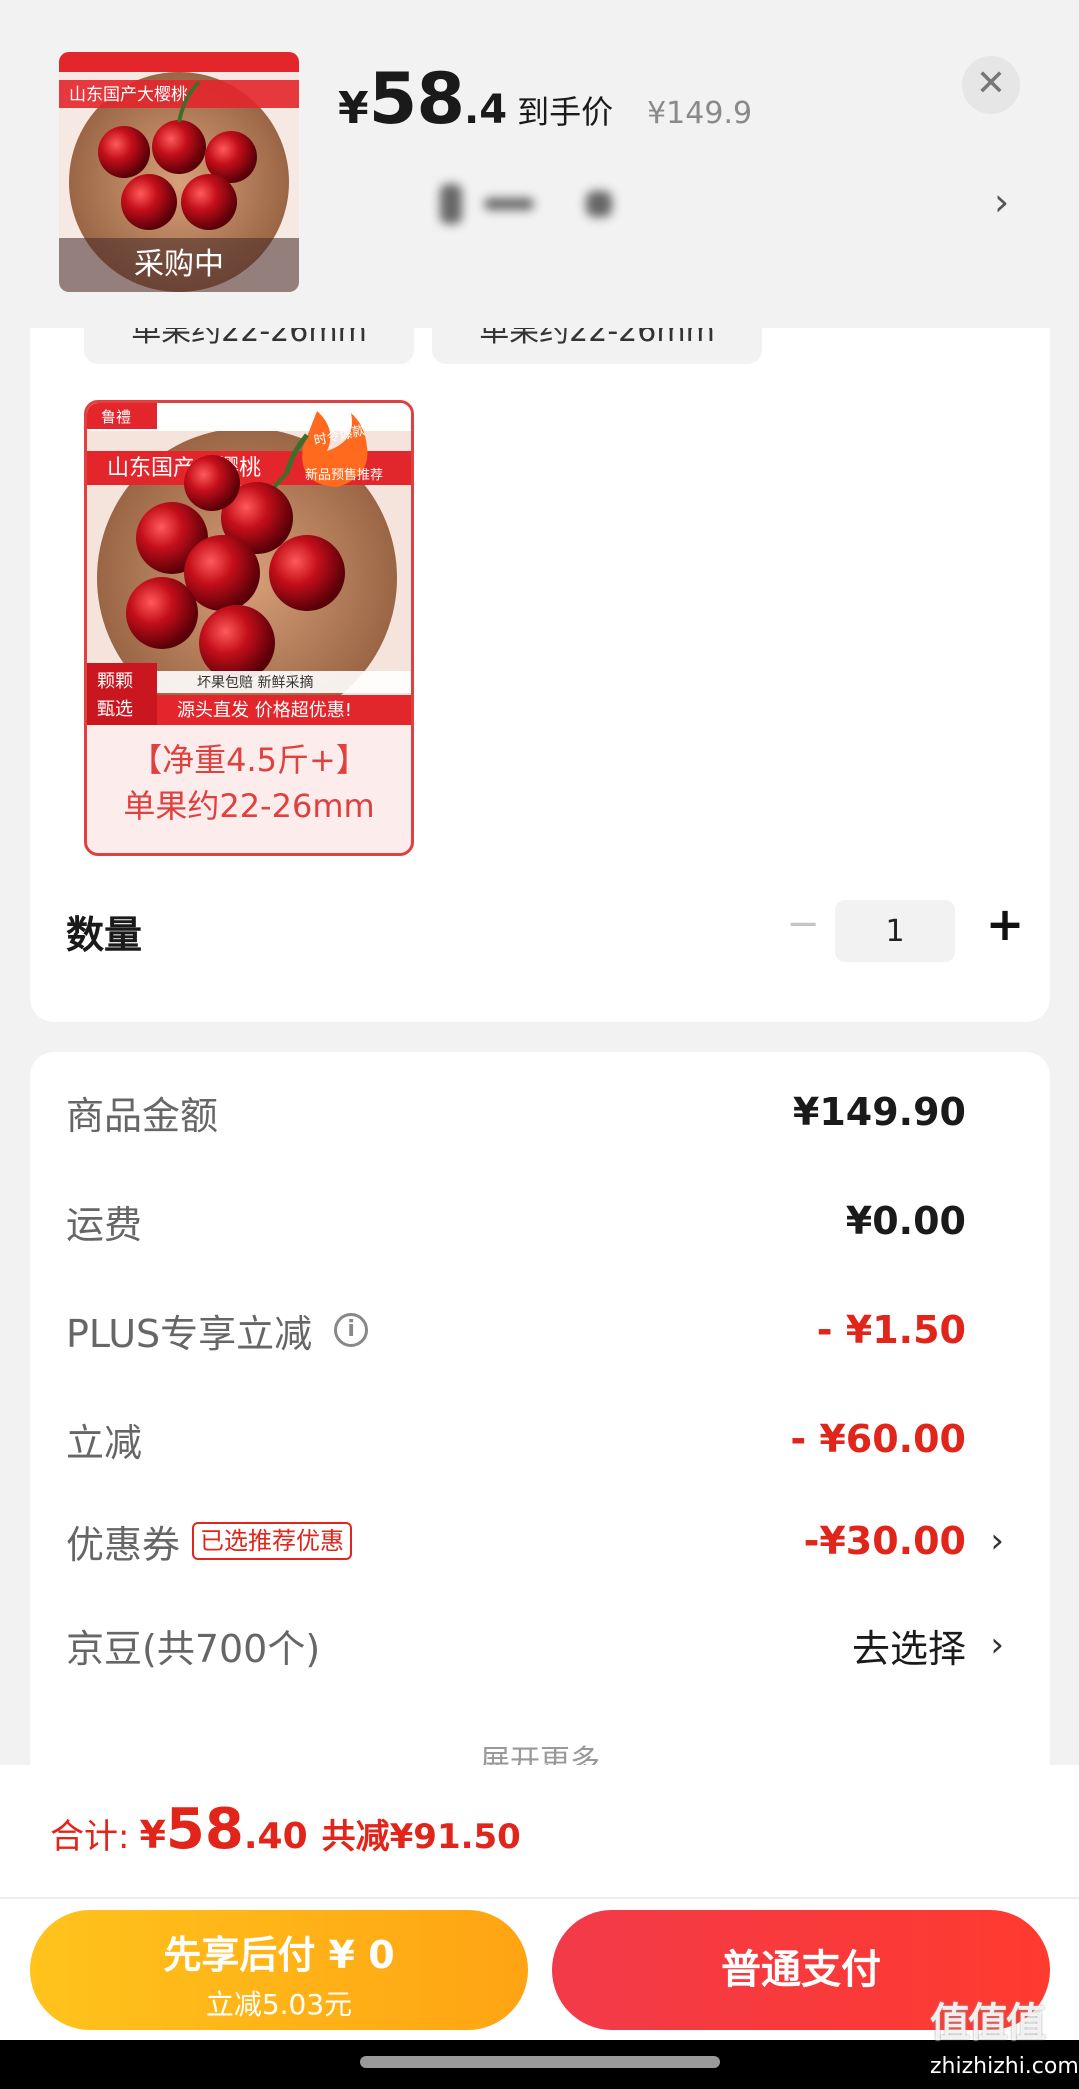 This screenshot has width=1079, height=2089. What do you see at coordinates (275, 1836) in the screenshot?
I see `total-decimal: .40` at bounding box center [275, 1836].